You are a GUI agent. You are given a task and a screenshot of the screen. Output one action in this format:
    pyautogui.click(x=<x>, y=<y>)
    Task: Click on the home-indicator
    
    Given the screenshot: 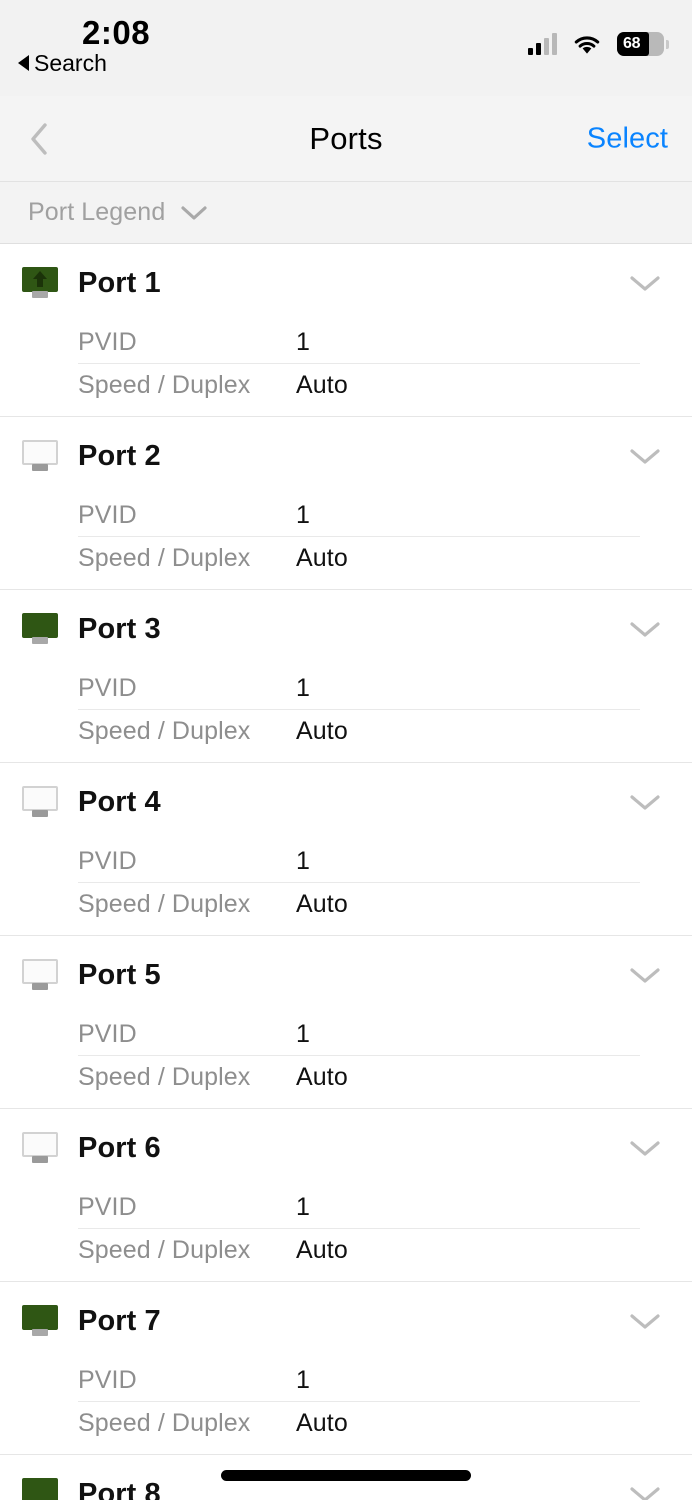 What is the action you would take?
    pyautogui.click(x=346, y=1475)
    